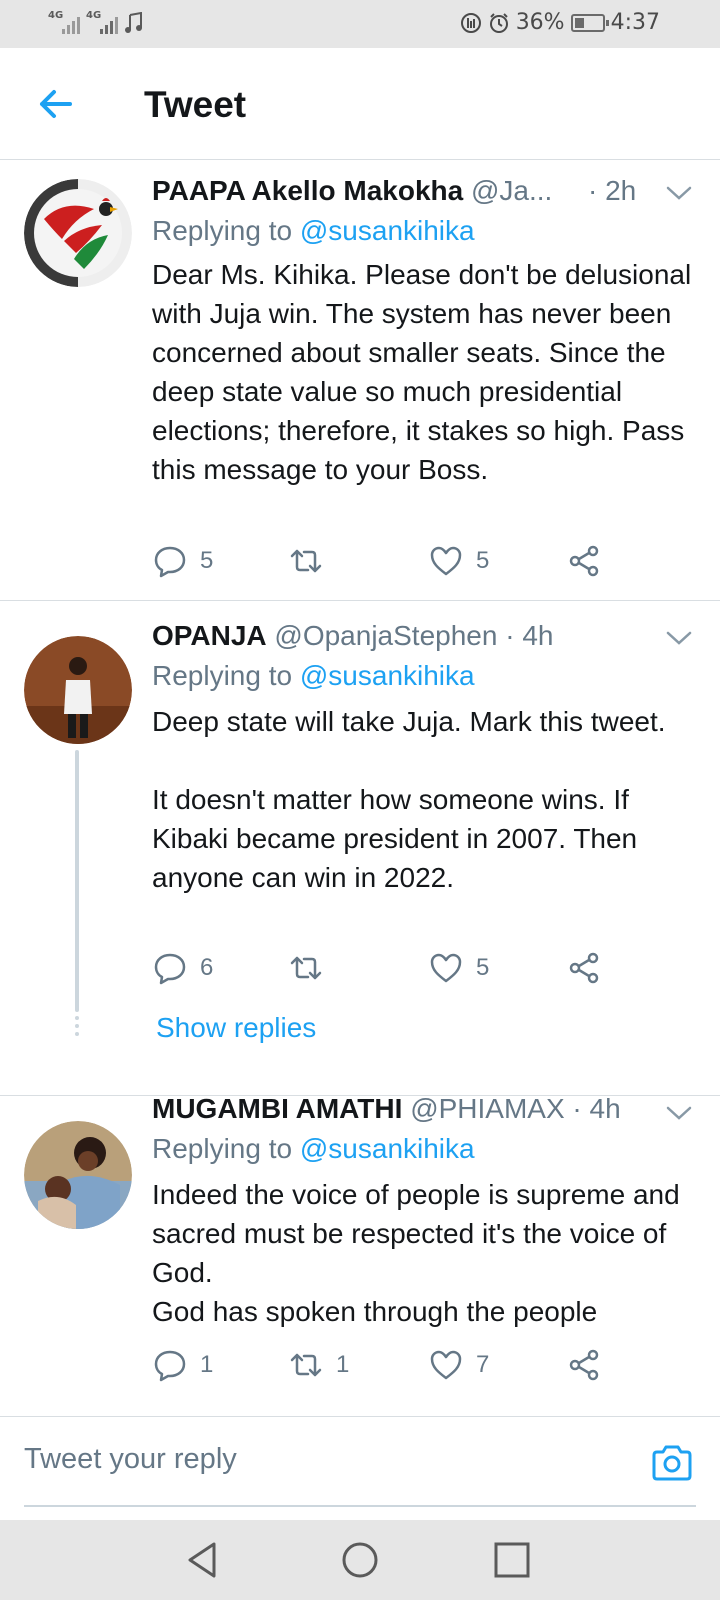 The image size is (720, 1600). Describe the element at coordinates (360, 24) in the screenshot. I see `status-bar: 4G 4G 36% 4:37` at that location.